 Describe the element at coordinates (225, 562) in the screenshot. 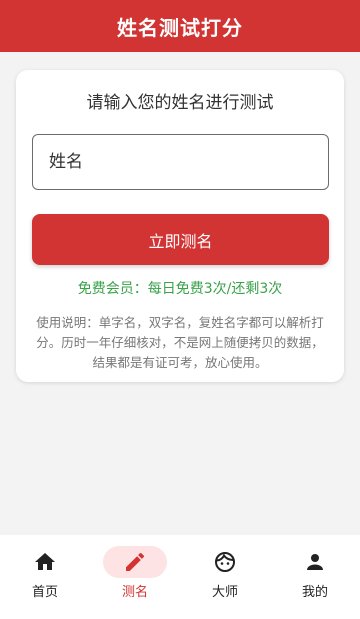

I see `face-icon` at that location.